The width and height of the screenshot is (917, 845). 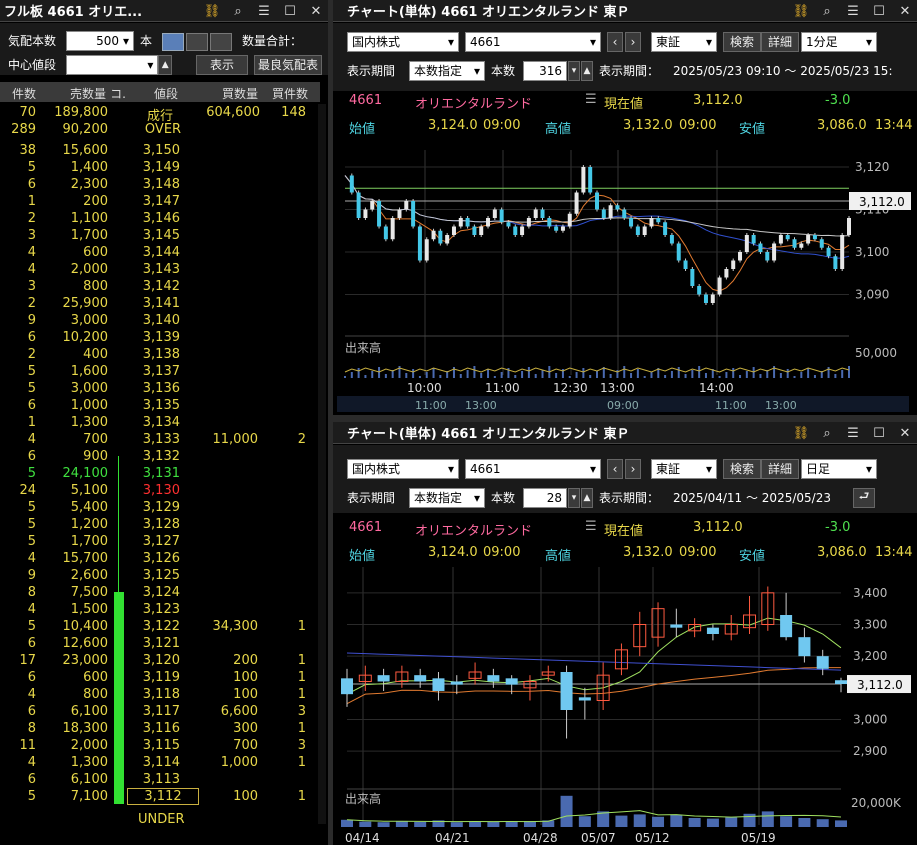 What do you see at coordinates (160, 269) in the screenshot?
I see `book-row: 4 2,000 3,143` at bounding box center [160, 269].